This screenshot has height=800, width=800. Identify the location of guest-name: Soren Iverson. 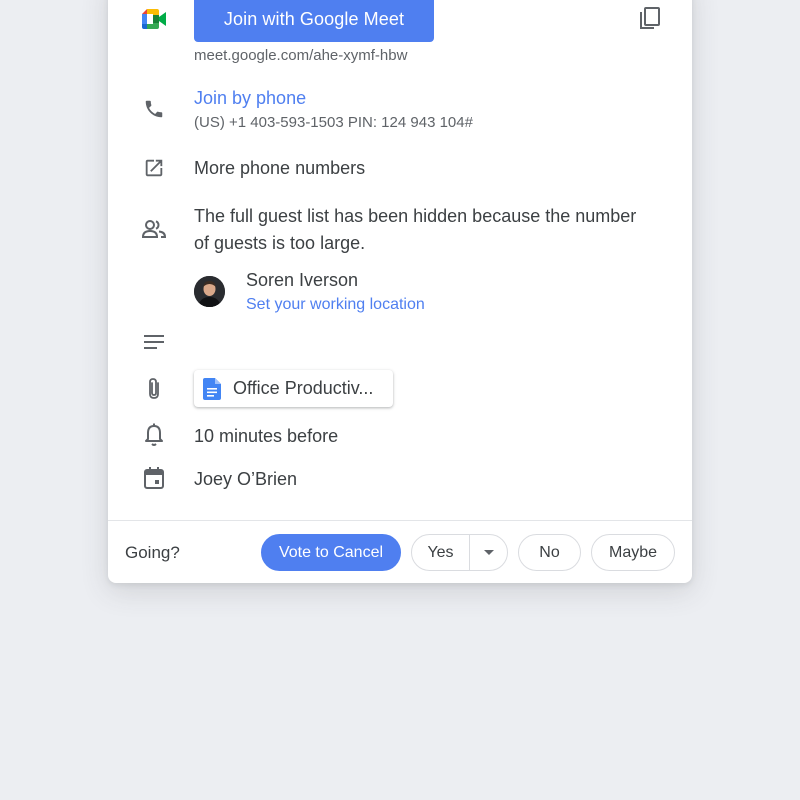
(302, 280).